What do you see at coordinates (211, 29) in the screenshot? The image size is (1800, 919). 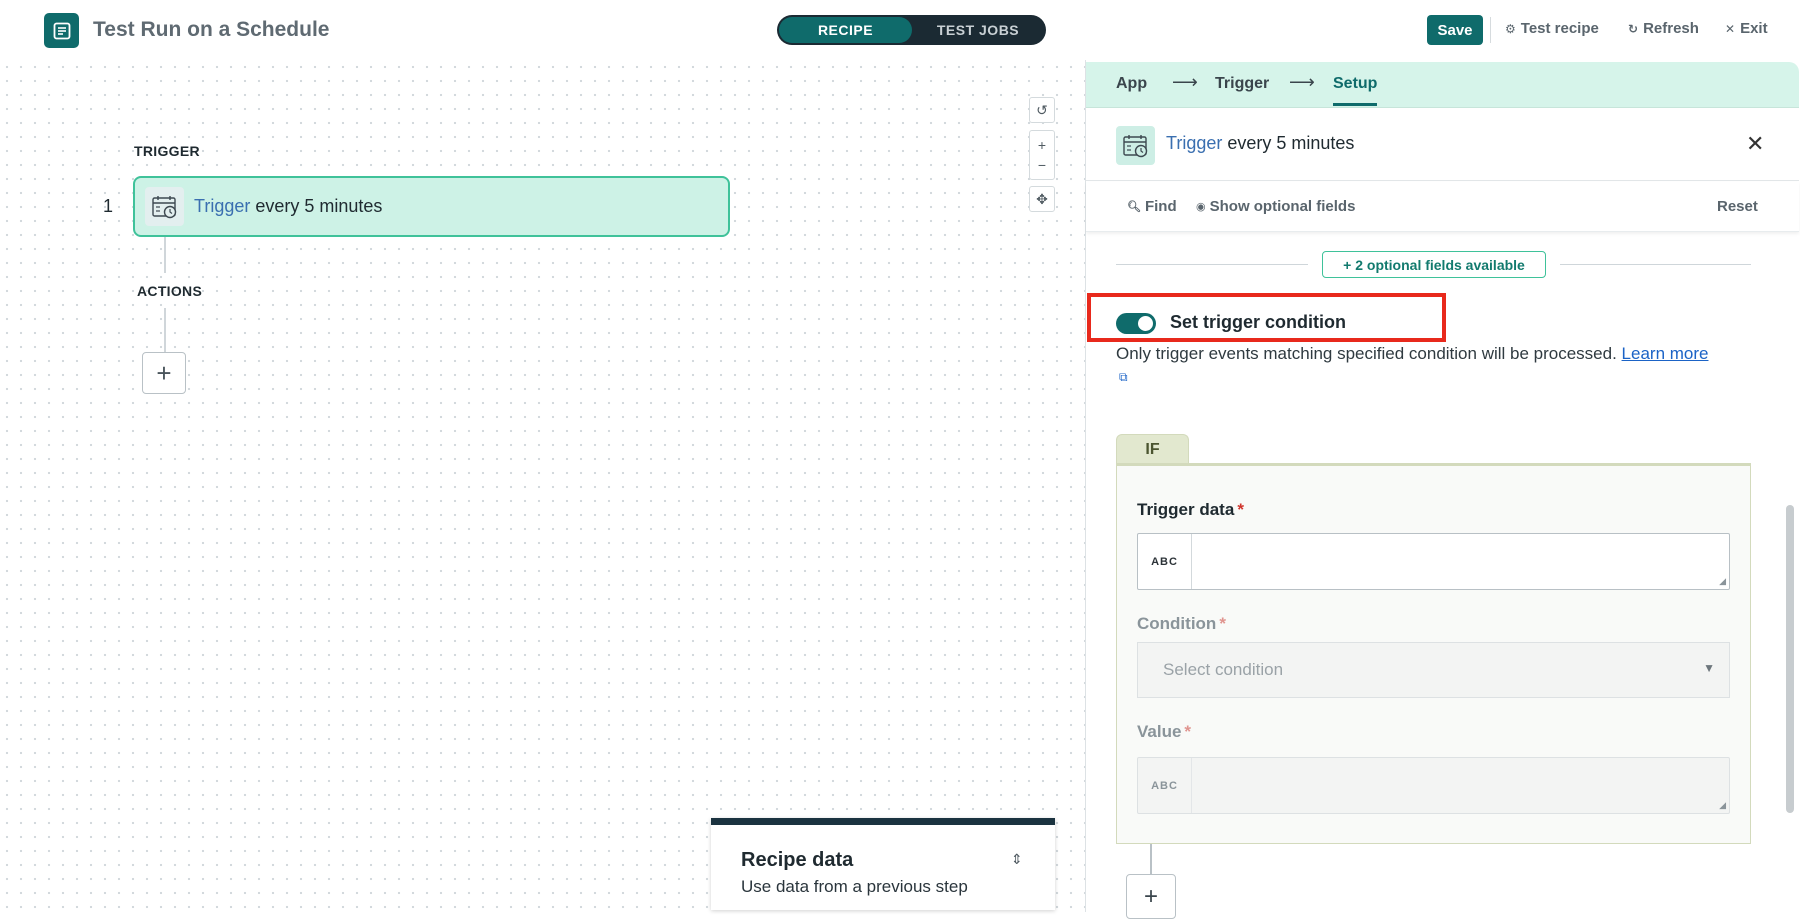 I see `page-title: Test Run on a Schedule` at bounding box center [211, 29].